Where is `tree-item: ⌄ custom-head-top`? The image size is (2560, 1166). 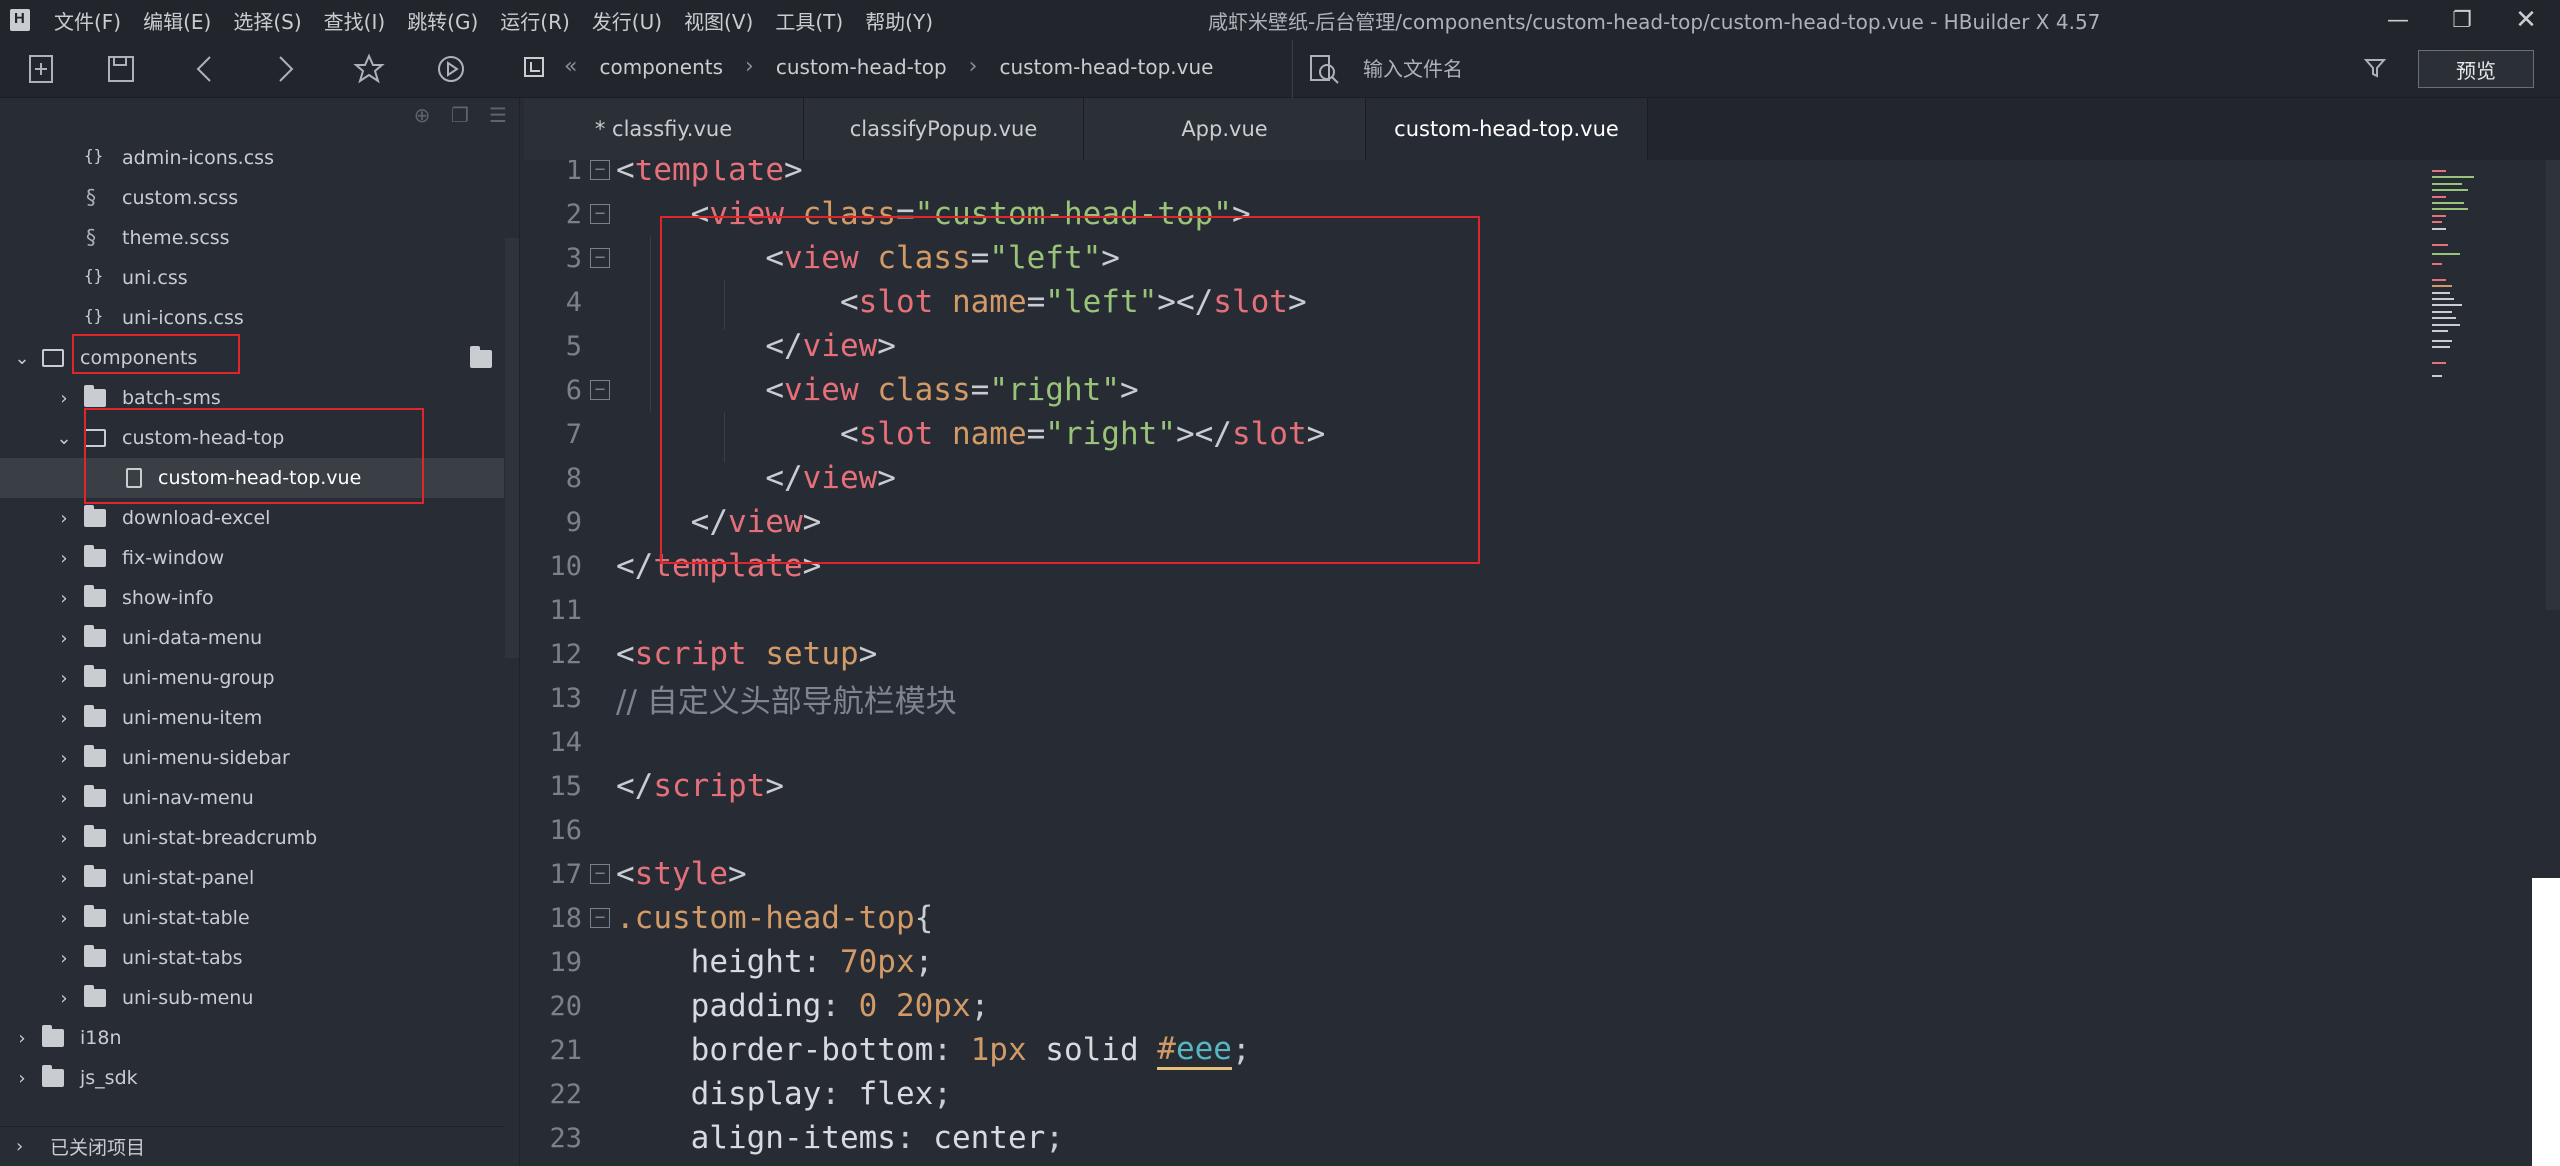 tree-item: ⌄ custom-head-top is located at coordinates (252, 438).